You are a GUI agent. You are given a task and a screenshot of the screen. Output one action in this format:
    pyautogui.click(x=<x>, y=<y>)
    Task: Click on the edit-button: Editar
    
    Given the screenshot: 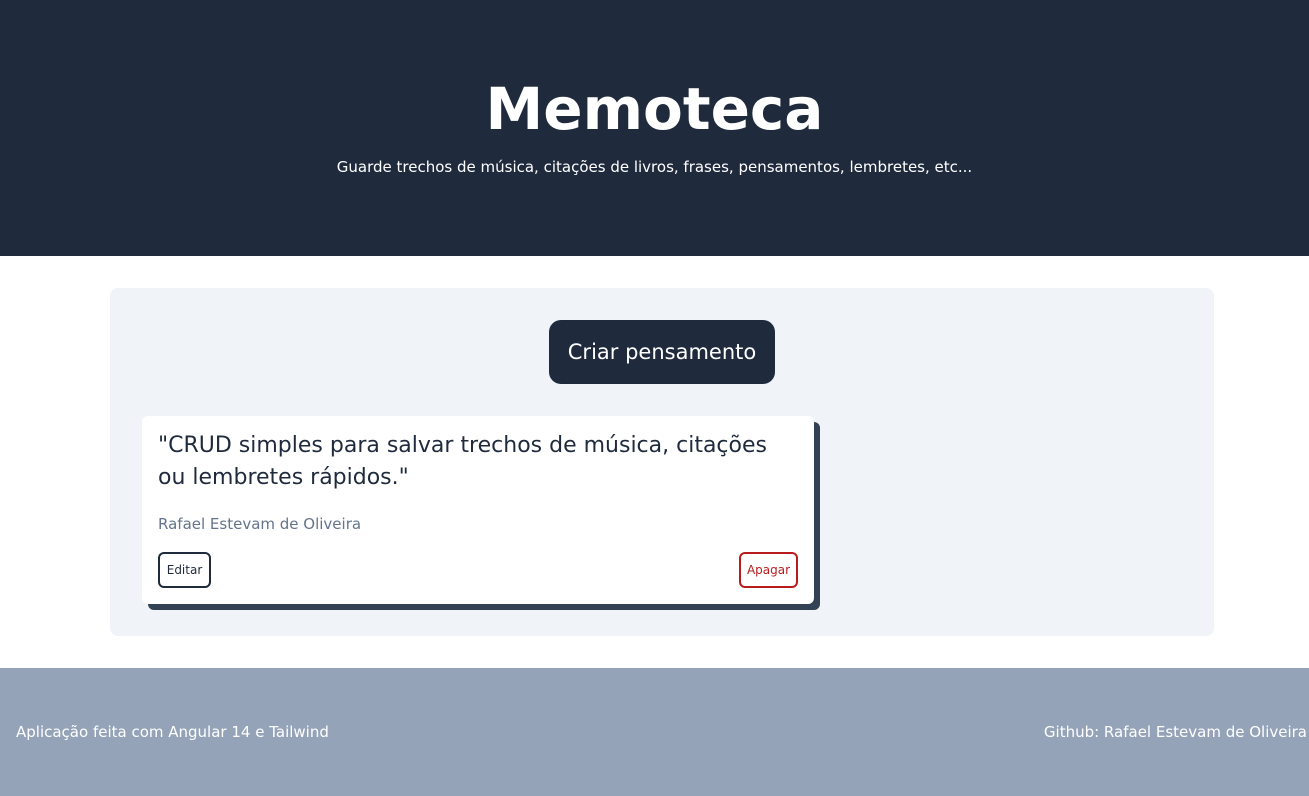 What is the action you would take?
    pyautogui.click(x=184, y=570)
    